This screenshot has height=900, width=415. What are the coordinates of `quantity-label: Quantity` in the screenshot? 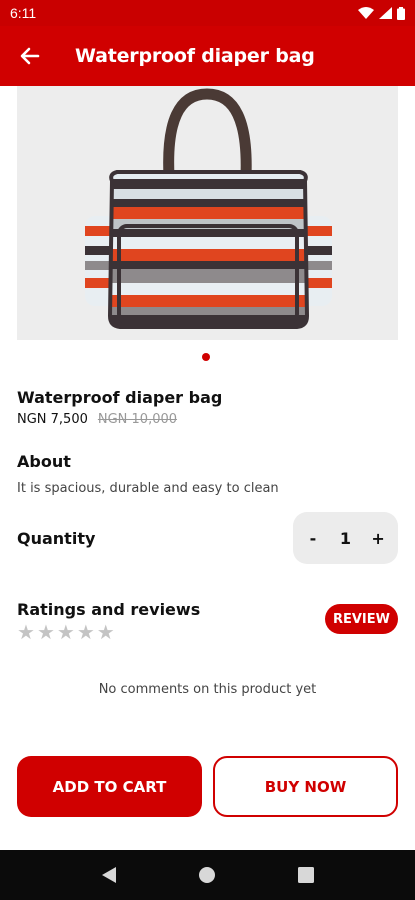 It's located at (56, 538).